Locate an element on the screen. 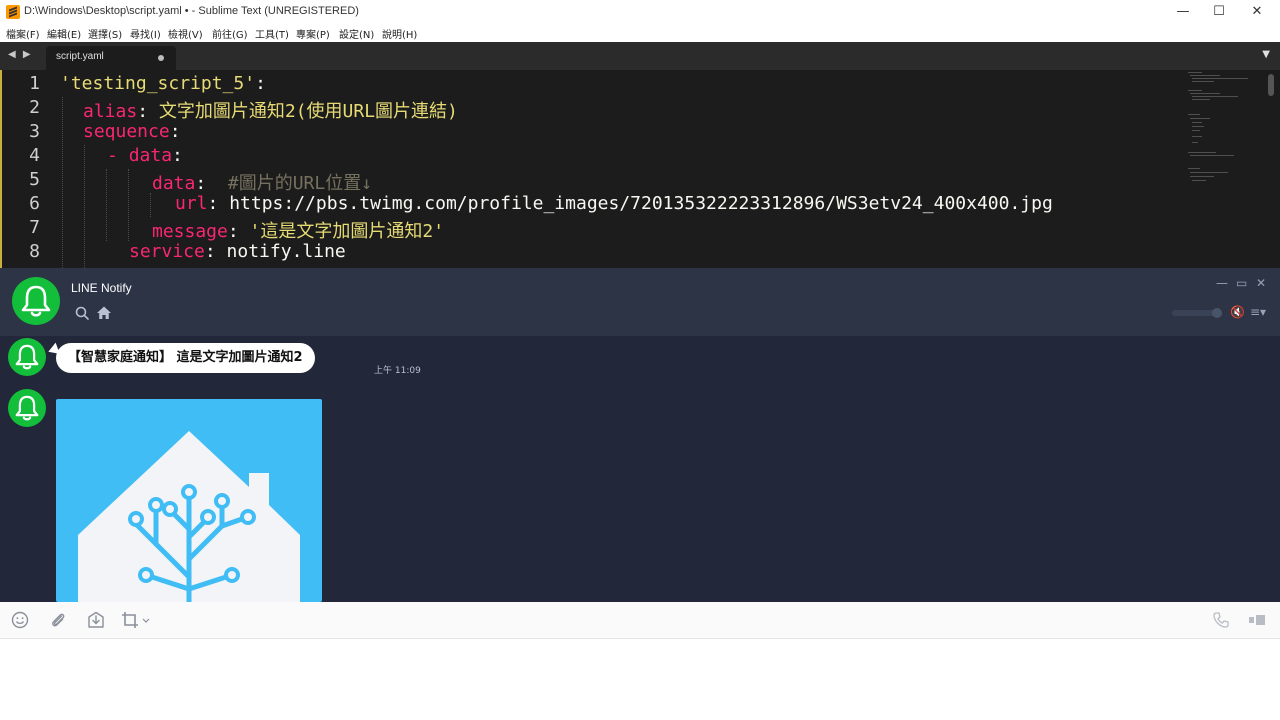  menu-tools: 工具(T) is located at coordinates (272, 33).